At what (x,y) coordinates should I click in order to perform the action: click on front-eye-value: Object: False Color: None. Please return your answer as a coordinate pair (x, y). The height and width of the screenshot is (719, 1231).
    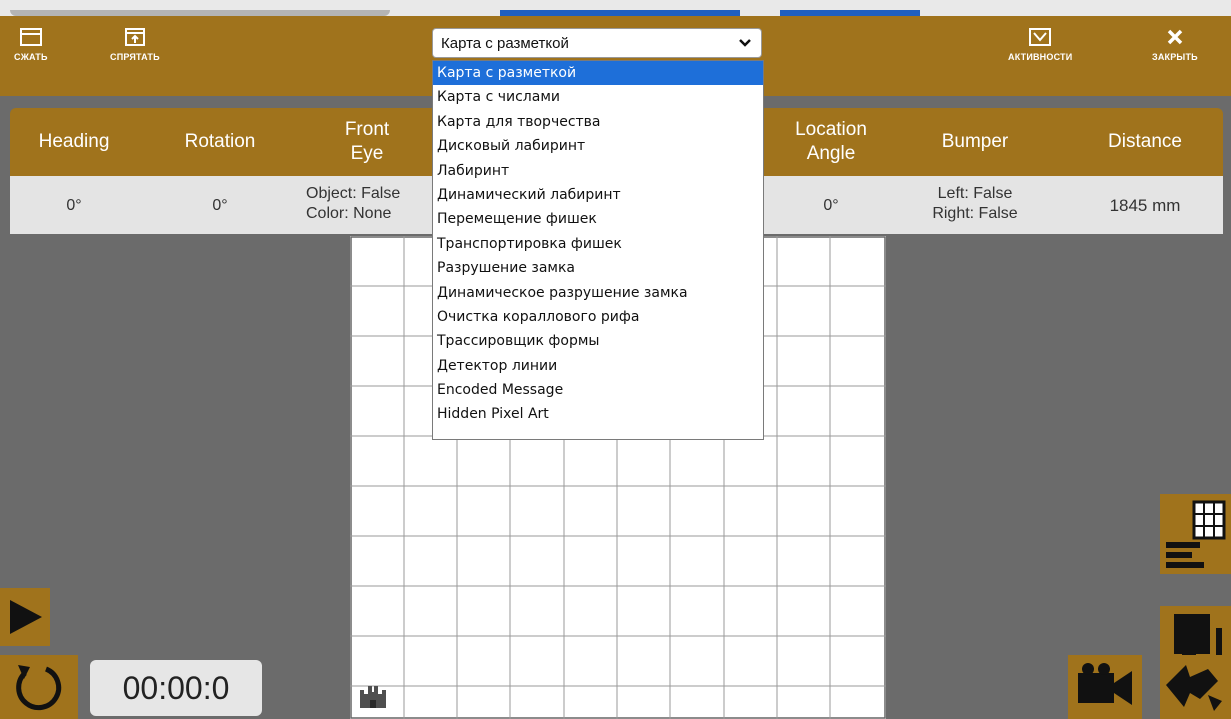
    Looking at the image, I should click on (371, 204).